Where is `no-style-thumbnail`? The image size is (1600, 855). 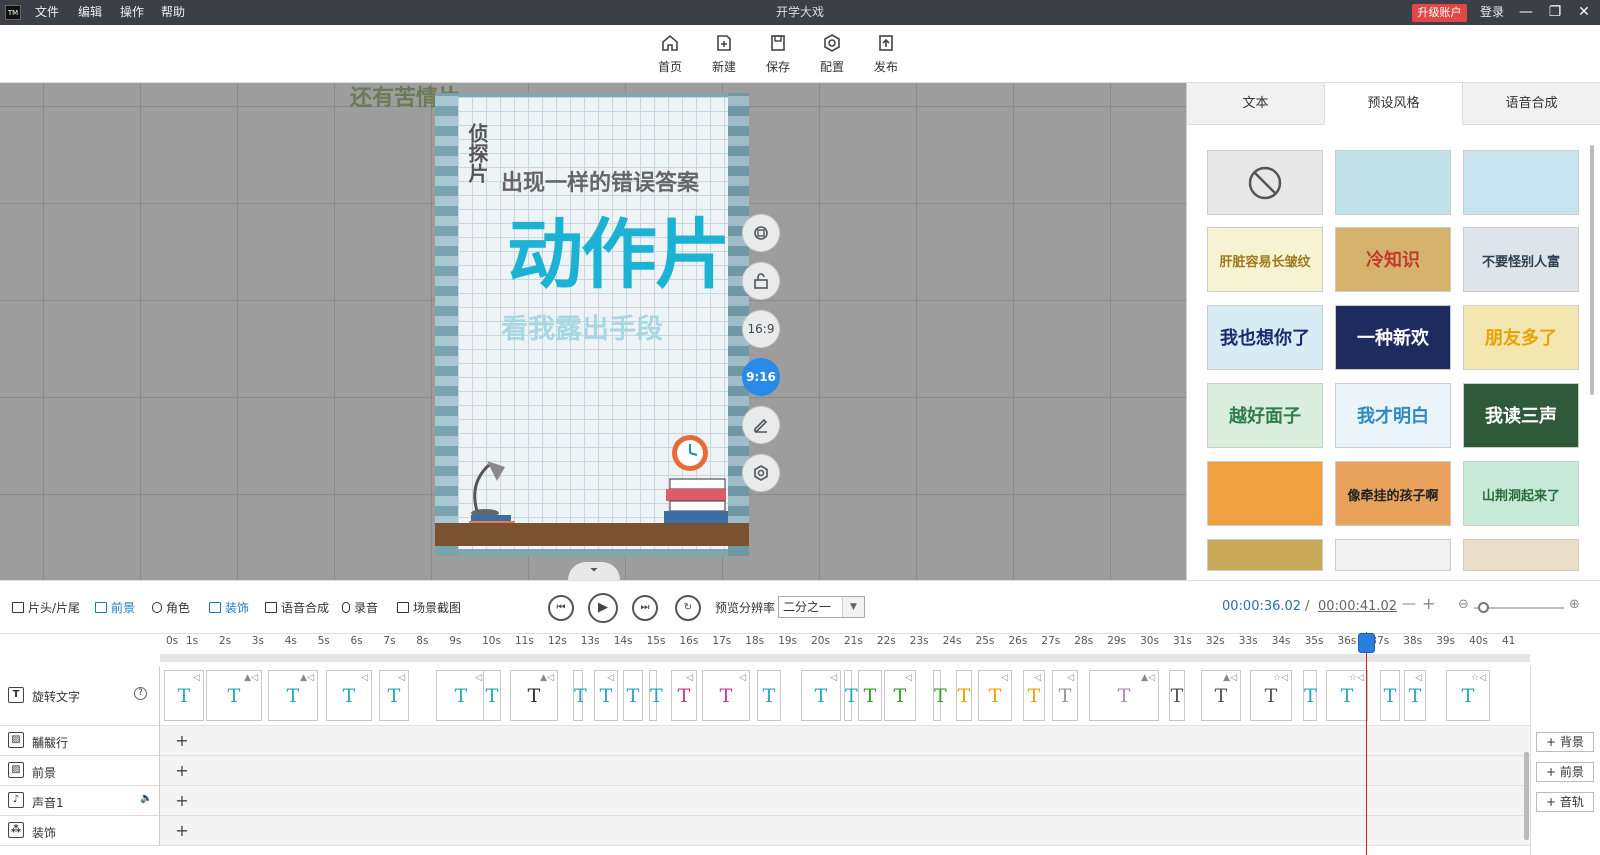 no-style-thumbnail is located at coordinates (1265, 182).